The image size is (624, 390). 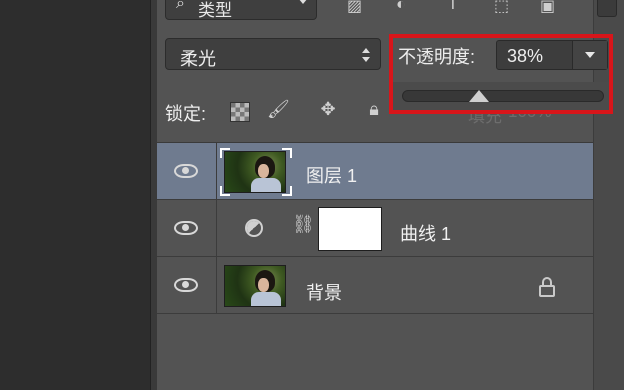 I want to click on thumbnail-selection-corners, so click(x=256, y=172).